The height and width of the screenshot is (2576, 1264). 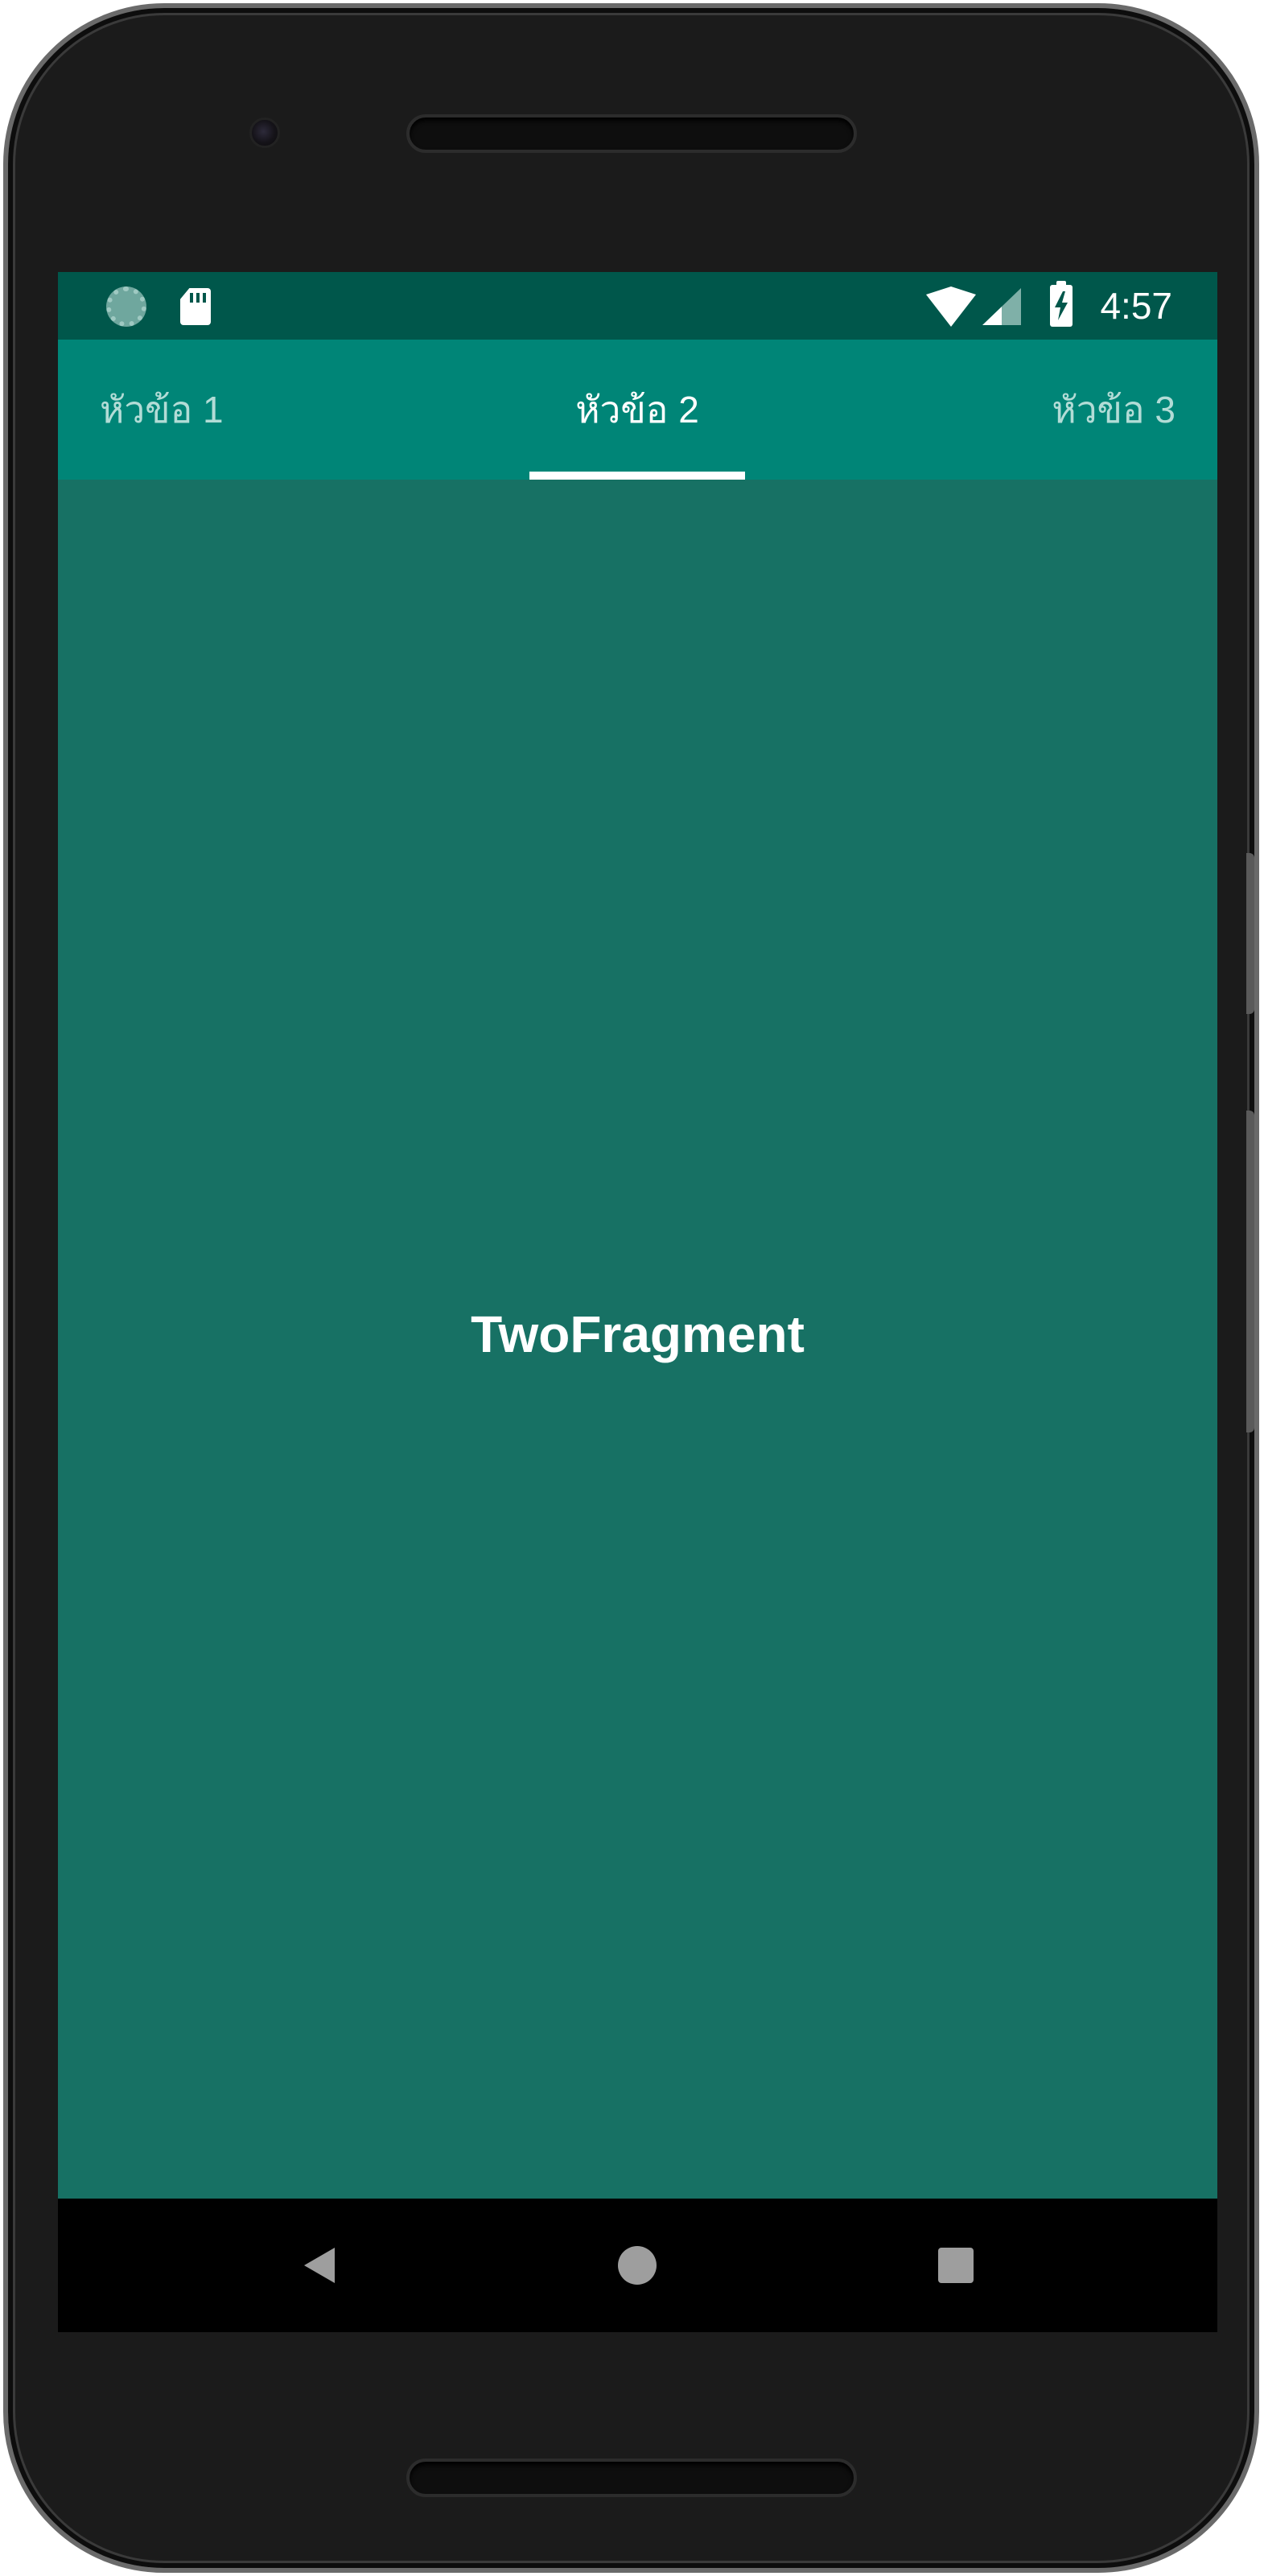 What do you see at coordinates (1250, 1271) in the screenshot?
I see `volume-button` at bounding box center [1250, 1271].